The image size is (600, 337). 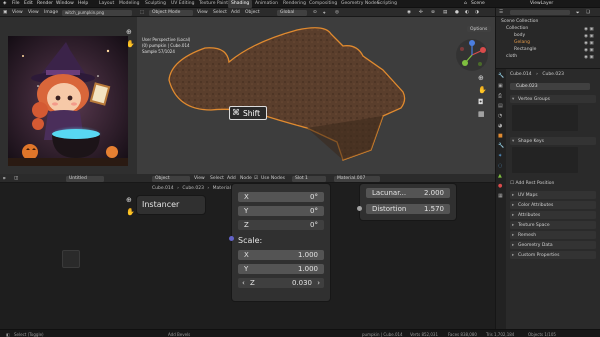 What do you see at coordinates (246, 178) in the screenshot?
I see `menu-node: Node` at bounding box center [246, 178].